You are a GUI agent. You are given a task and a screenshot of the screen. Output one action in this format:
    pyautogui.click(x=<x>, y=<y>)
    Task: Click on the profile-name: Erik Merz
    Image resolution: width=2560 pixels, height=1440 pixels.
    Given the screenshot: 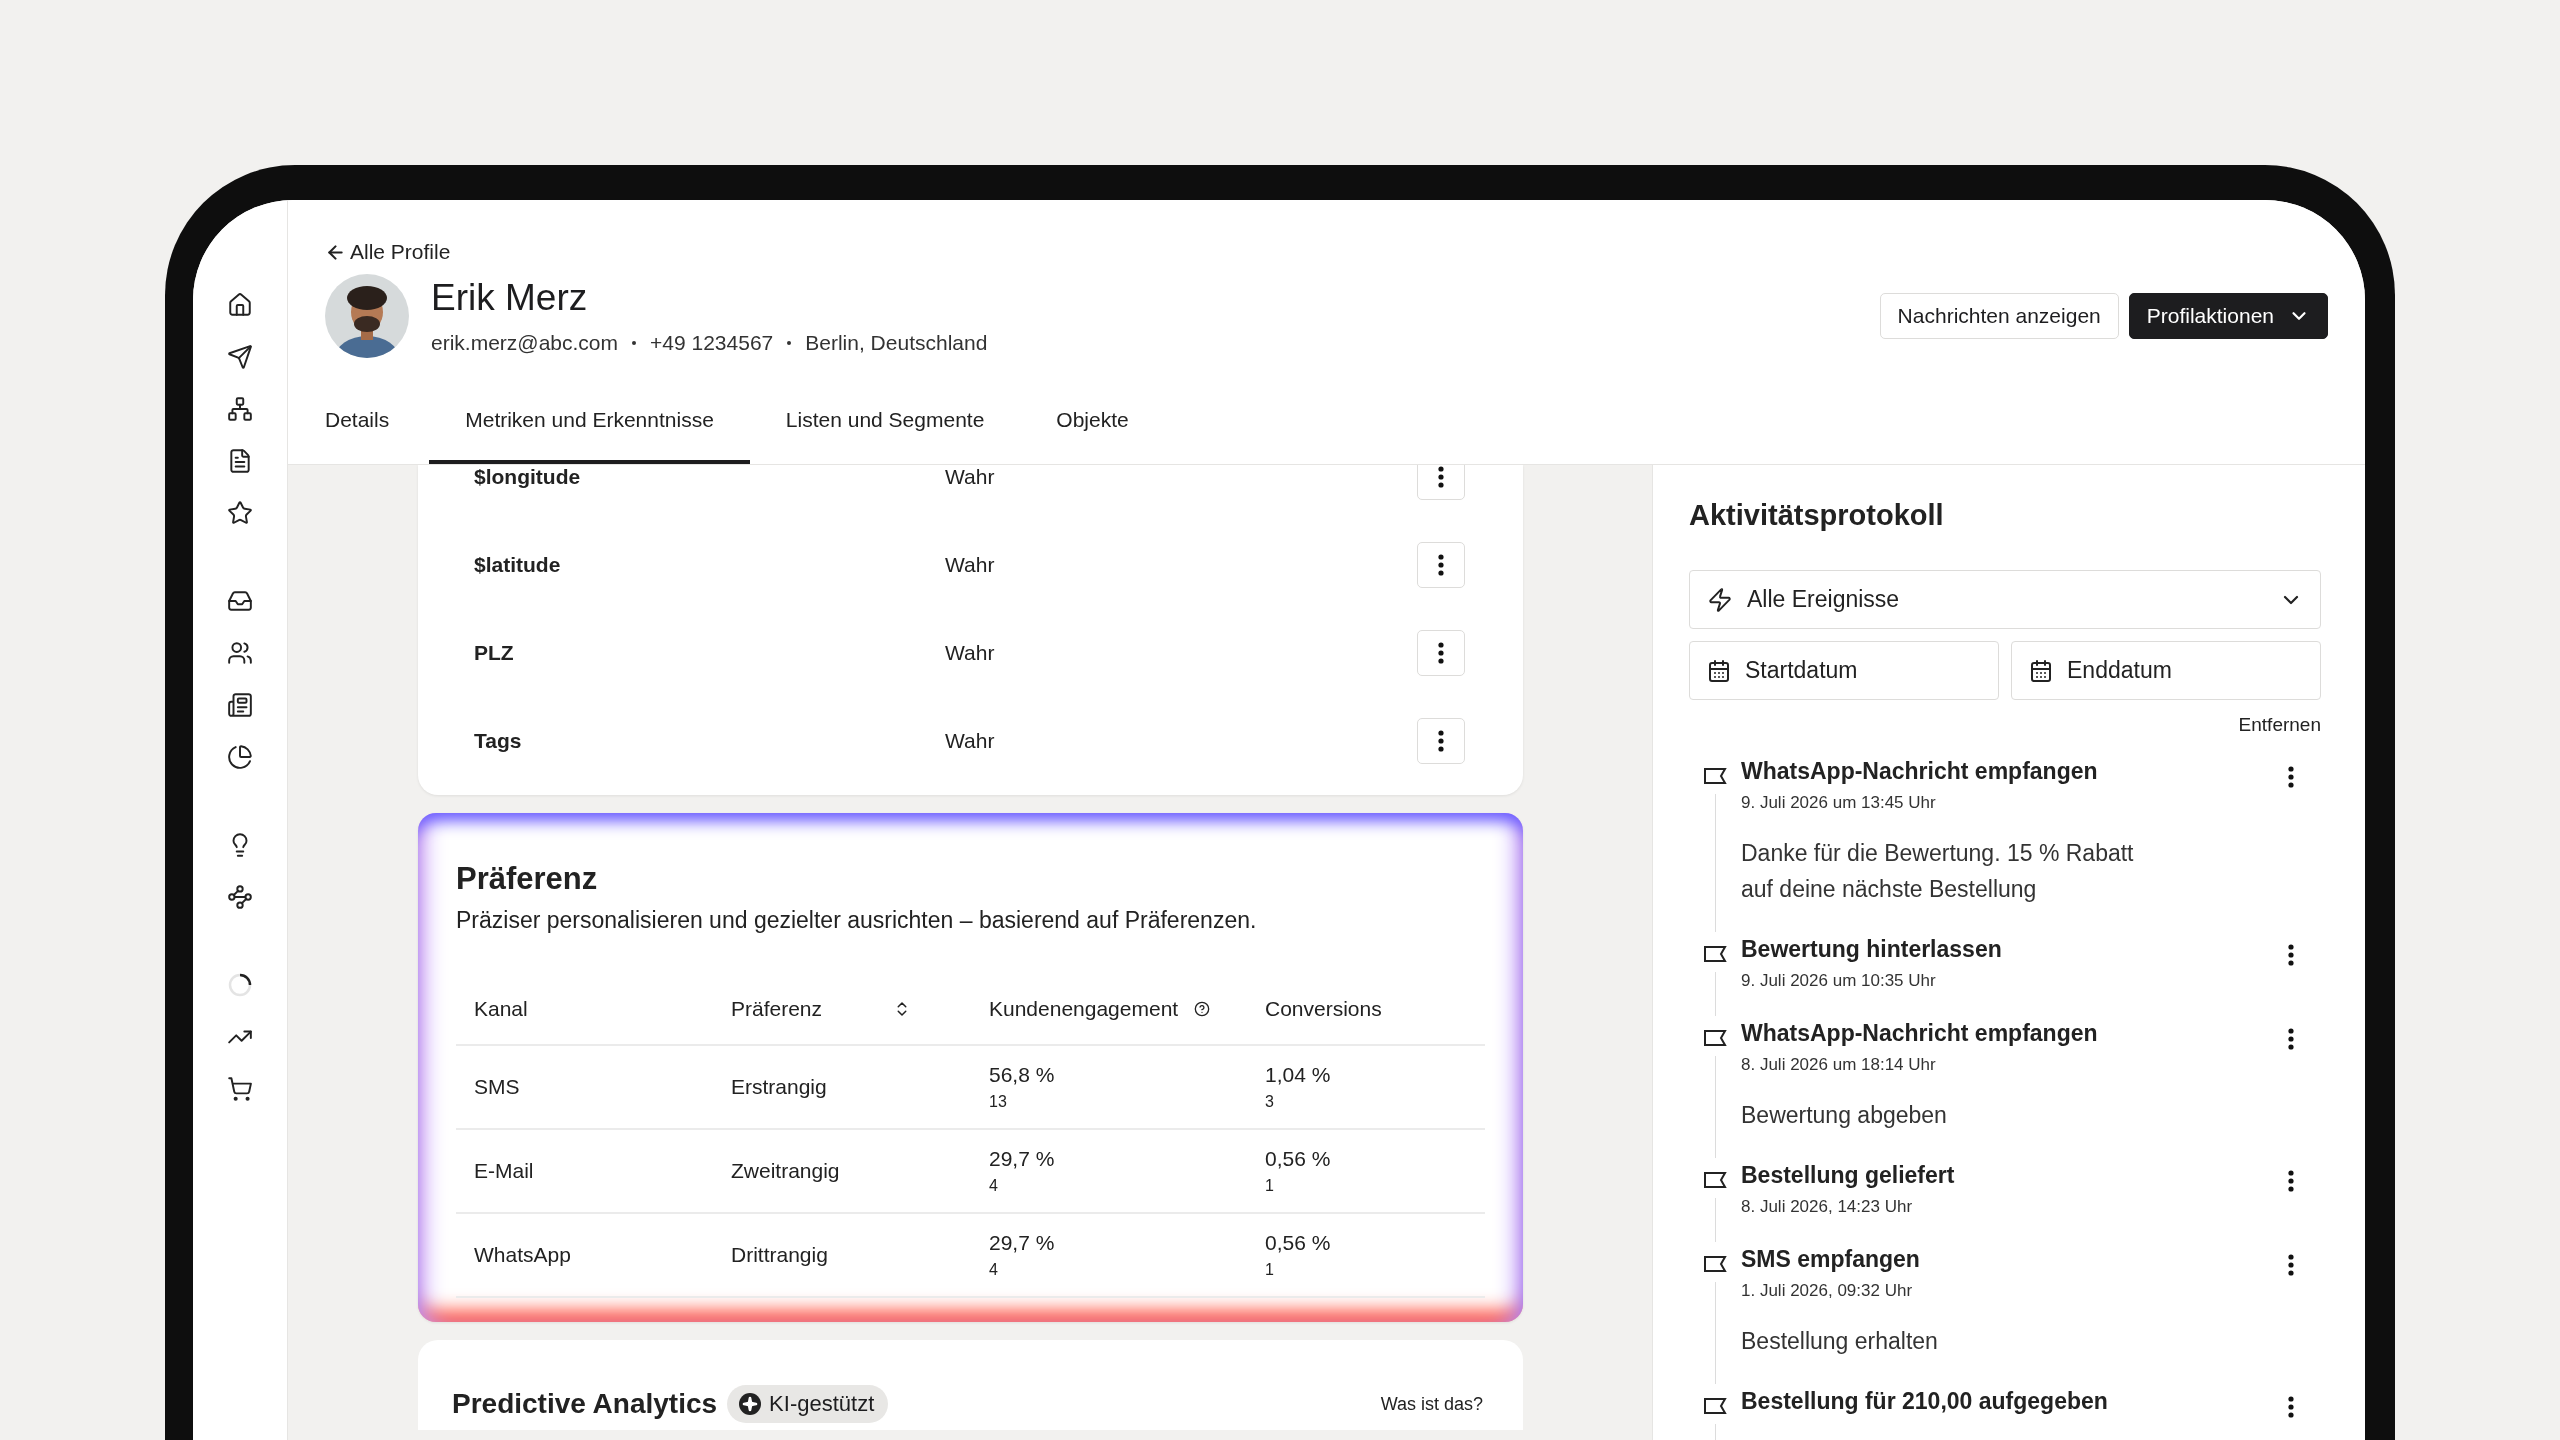 What is the action you would take?
    pyautogui.click(x=510, y=298)
    